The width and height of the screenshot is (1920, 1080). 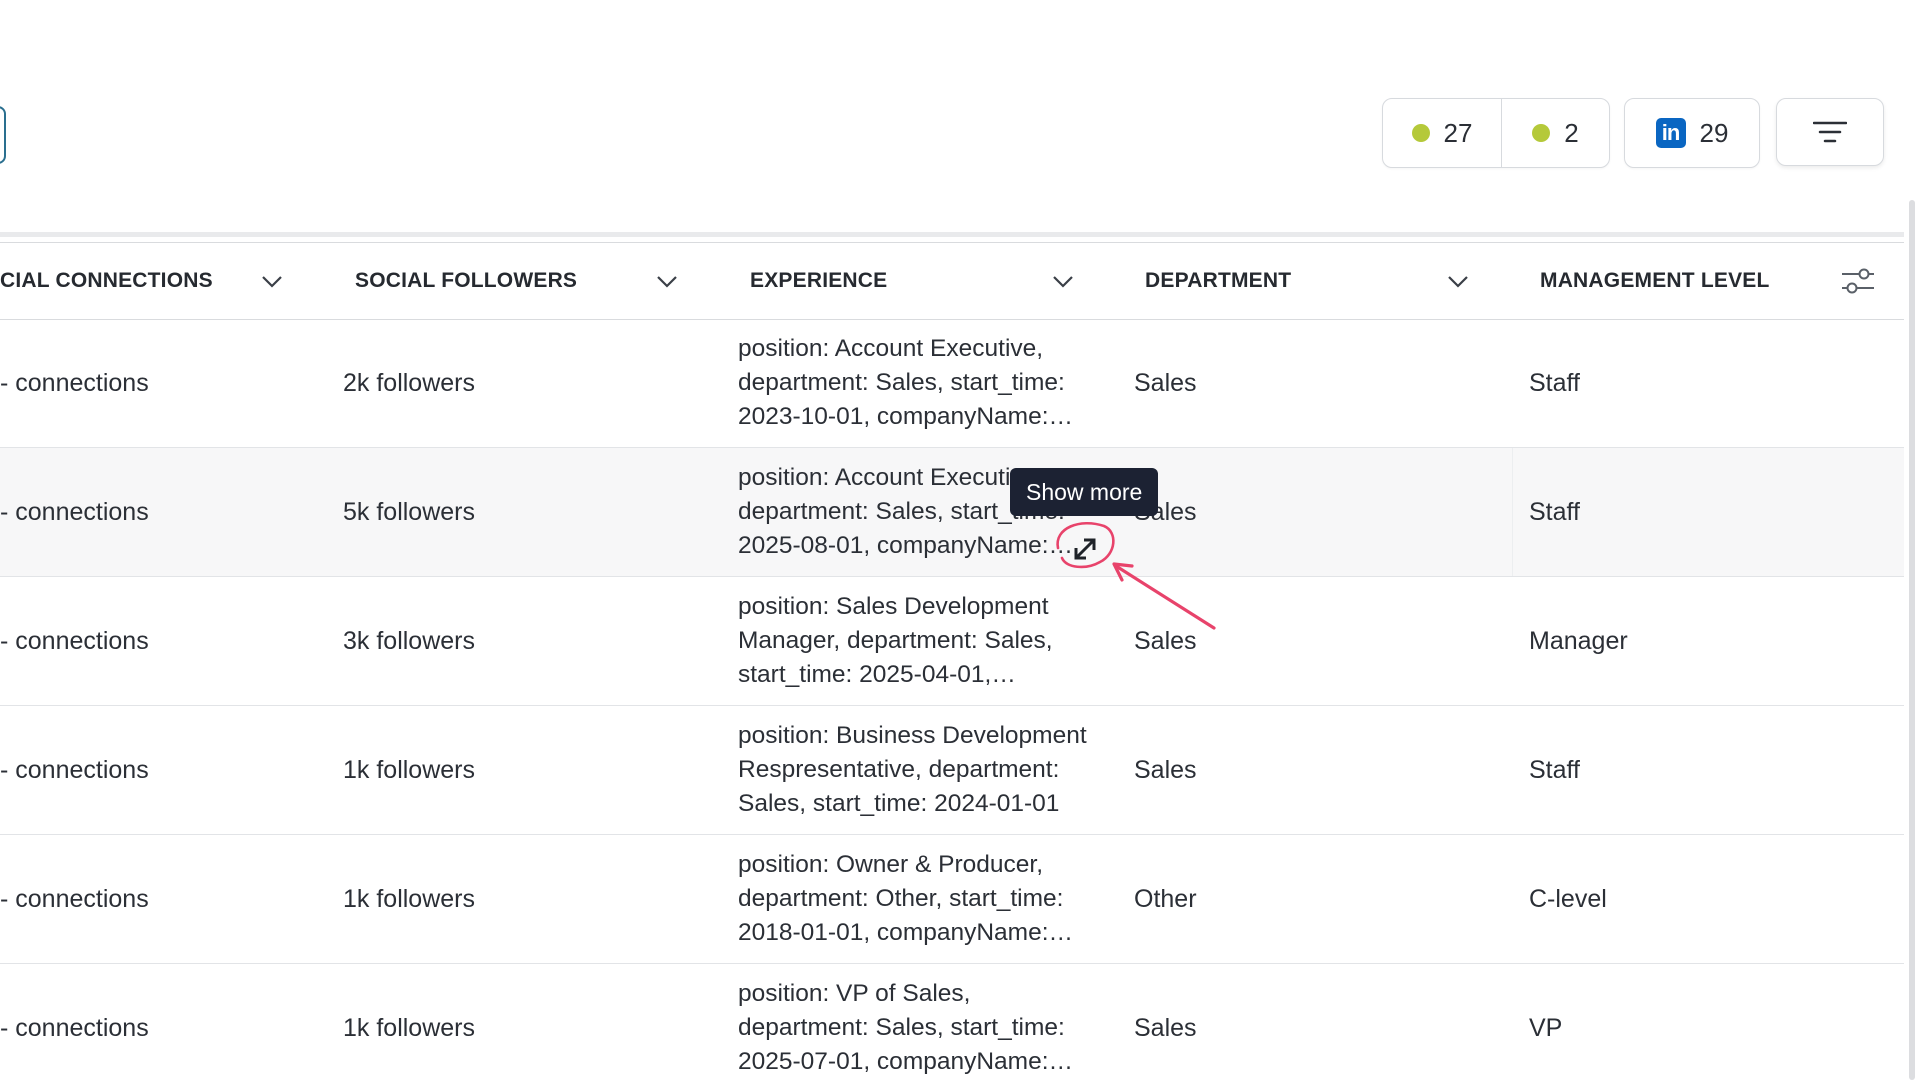 I want to click on filter-icon, so click(x=1830, y=132).